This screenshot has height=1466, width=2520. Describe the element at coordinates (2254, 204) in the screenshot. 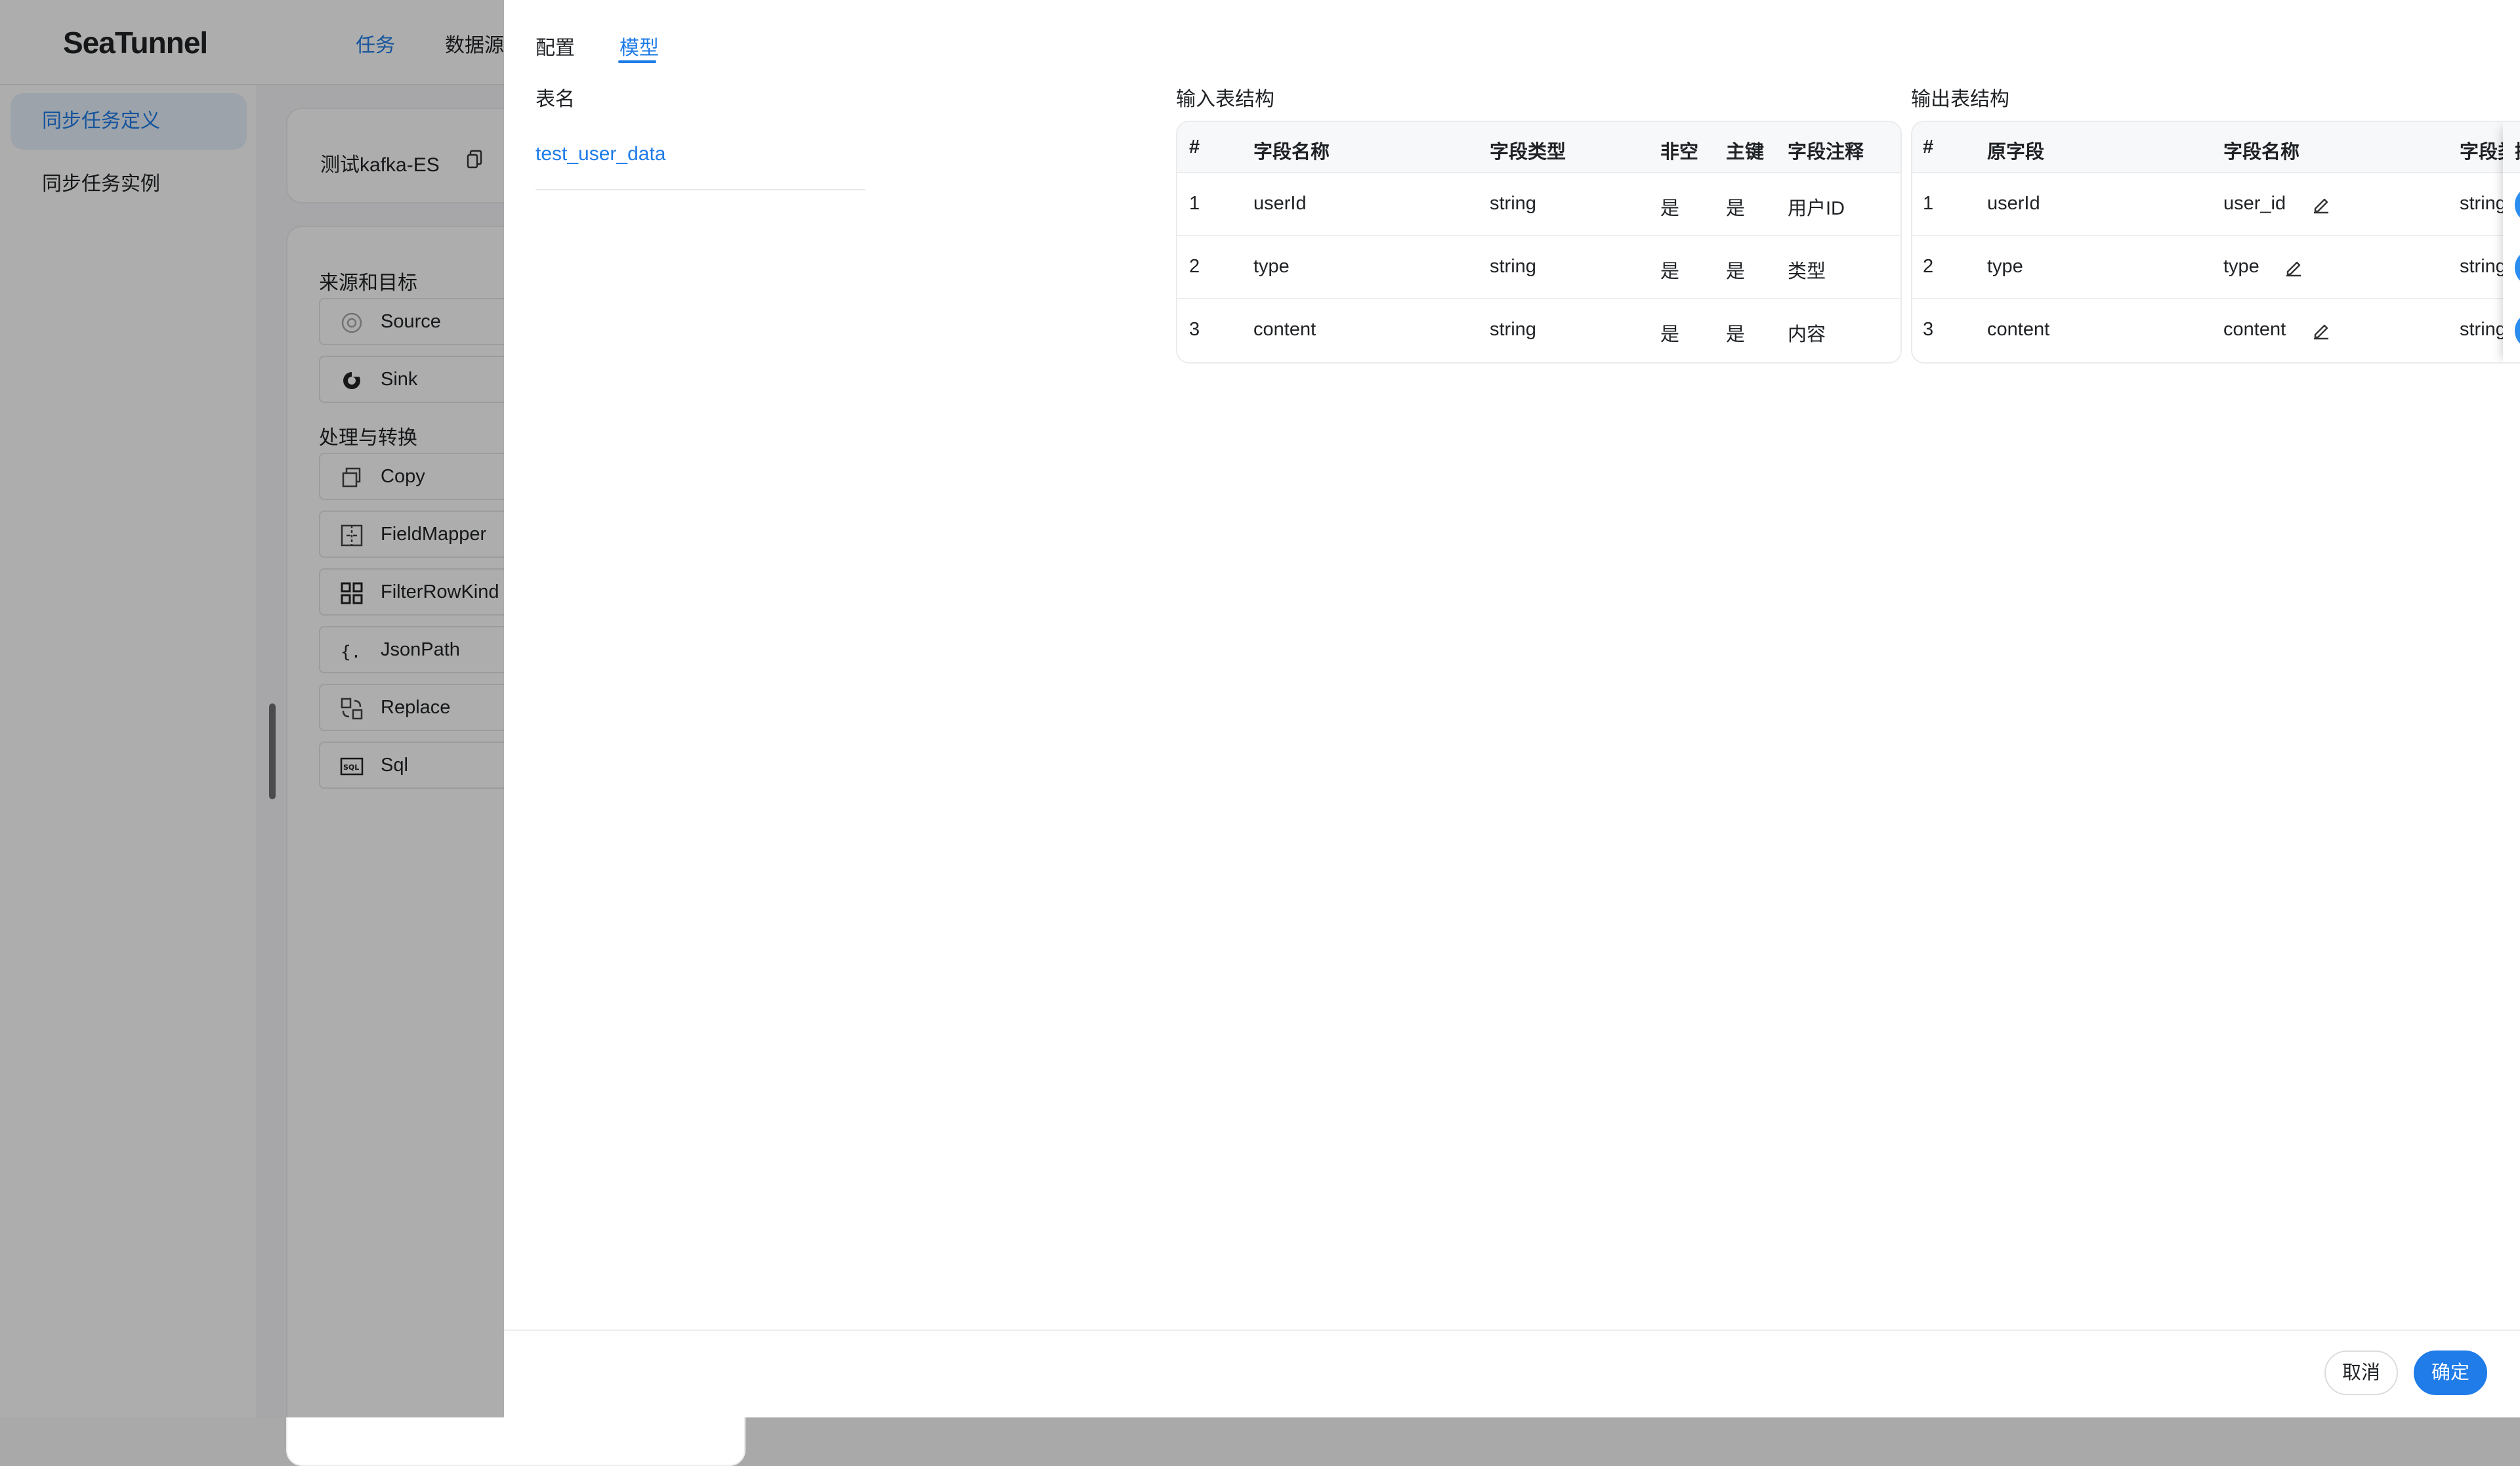

I see `cell-field-name: user_id` at that location.